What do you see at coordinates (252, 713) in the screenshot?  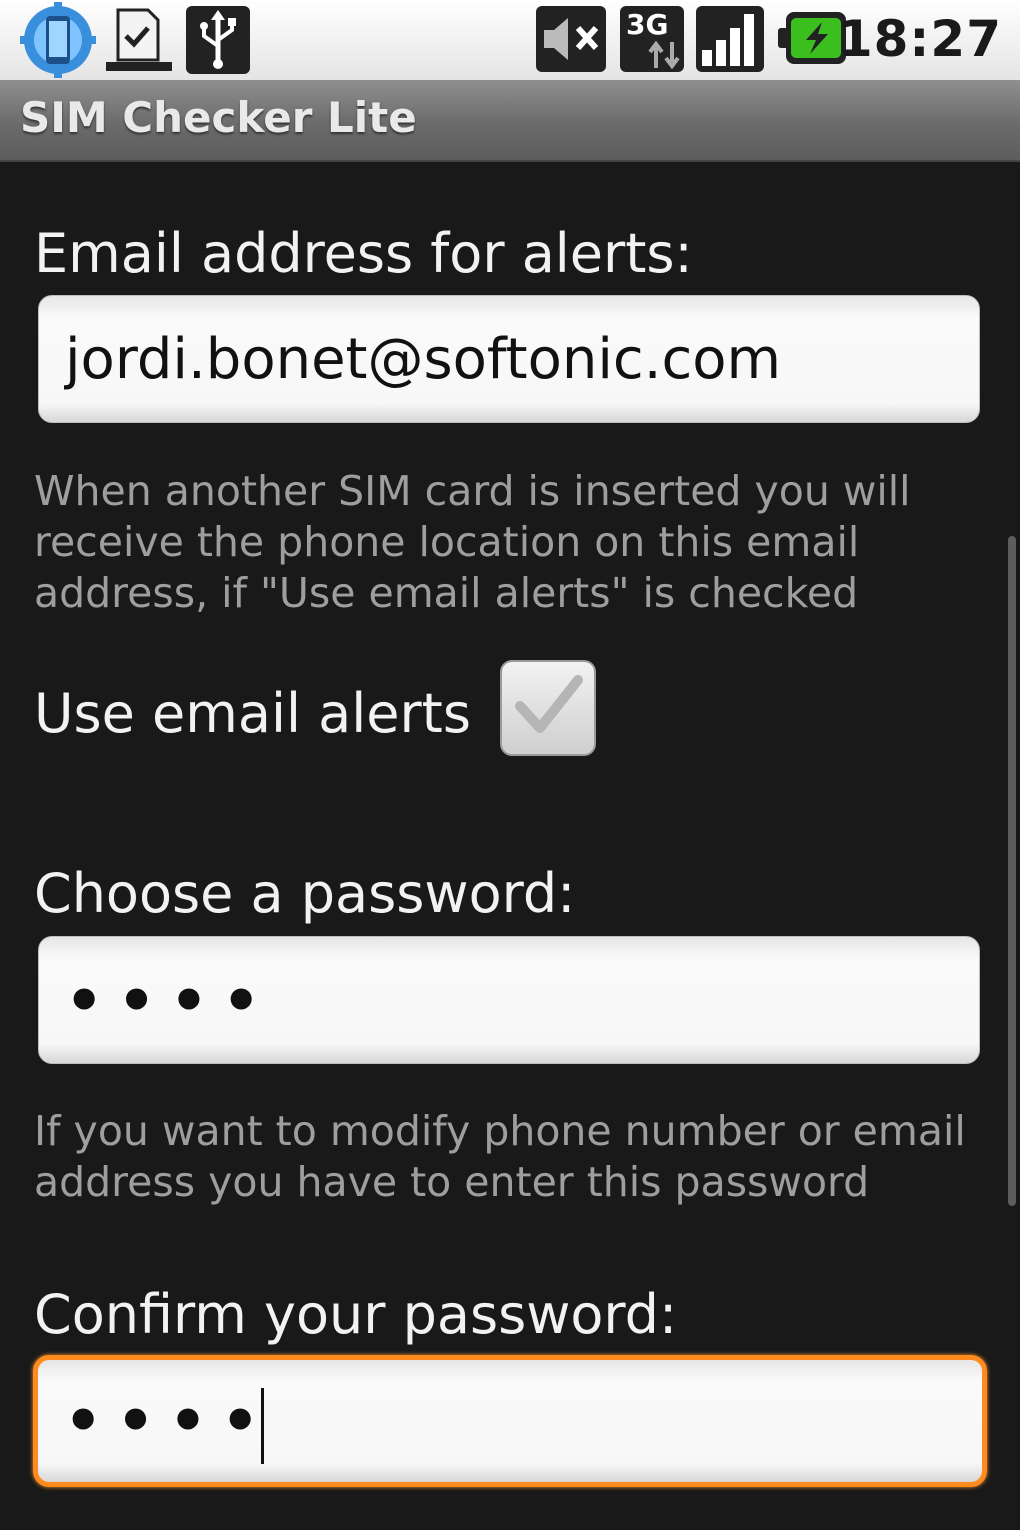 I see `use-email-alerts-label: Use email alerts` at bounding box center [252, 713].